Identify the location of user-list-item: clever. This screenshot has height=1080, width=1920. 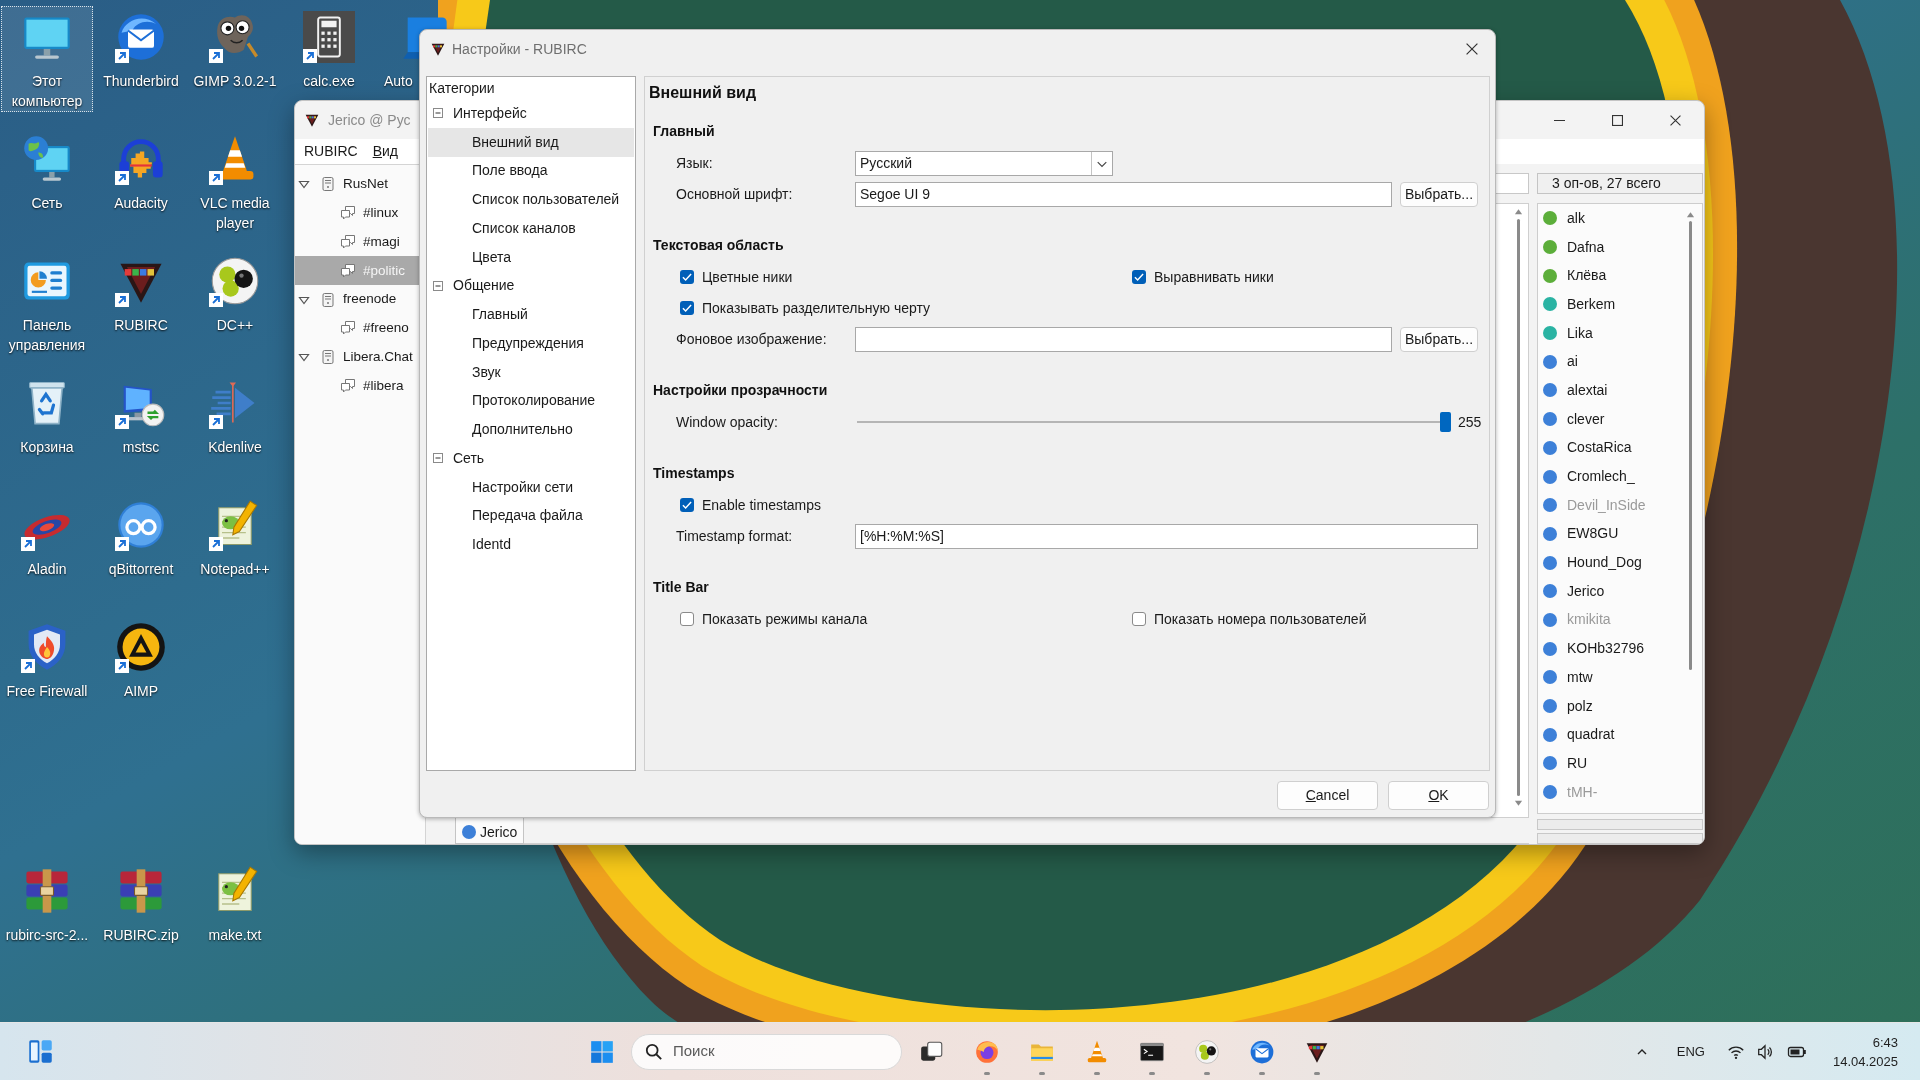
(1620, 419).